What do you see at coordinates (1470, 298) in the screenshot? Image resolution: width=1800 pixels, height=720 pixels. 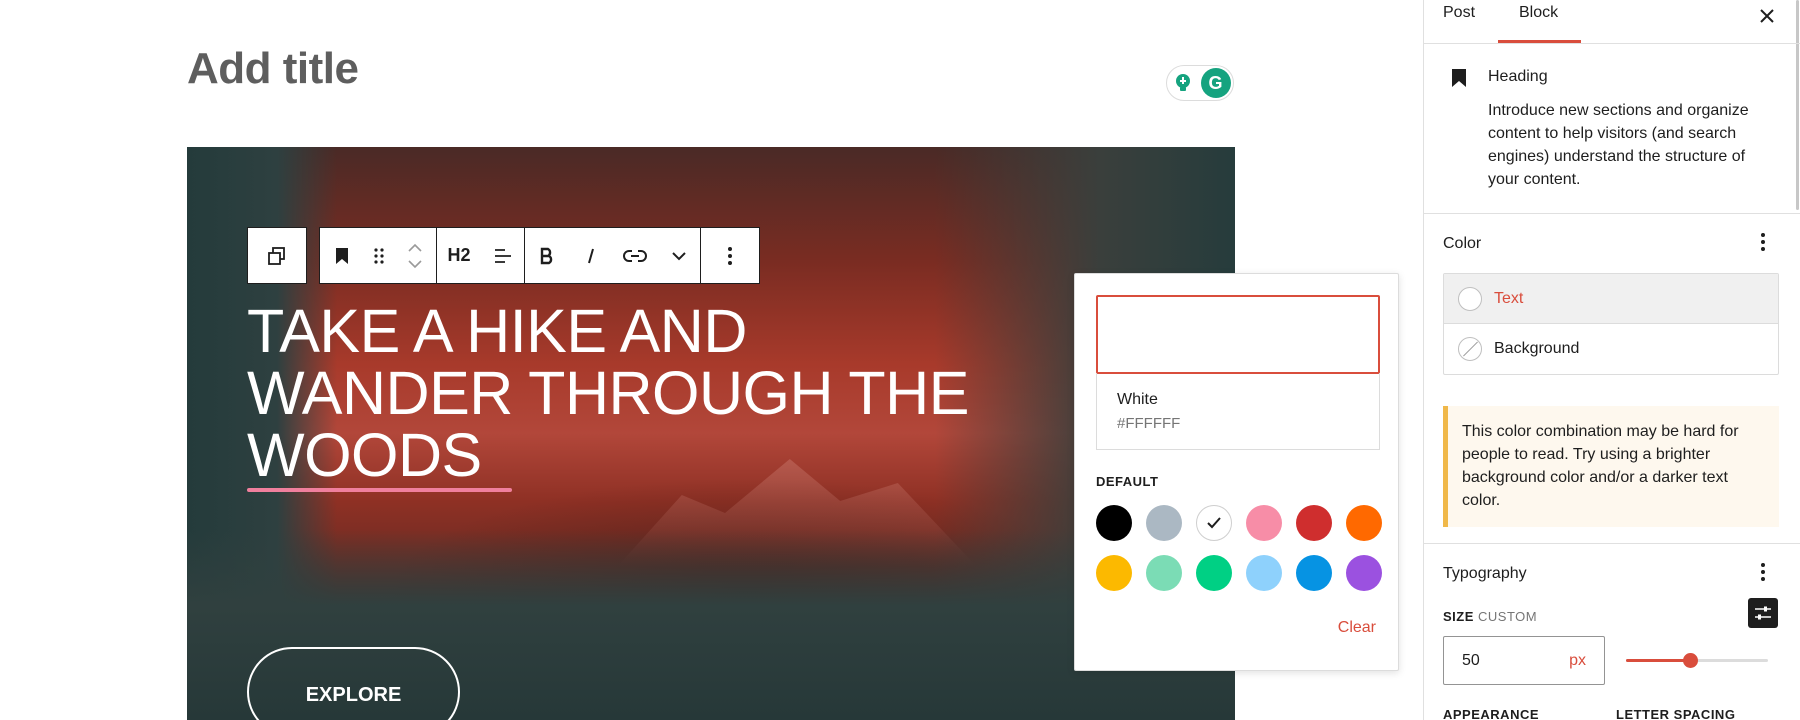 I see `text-color-indicator` at bounding box center [1470, 298].